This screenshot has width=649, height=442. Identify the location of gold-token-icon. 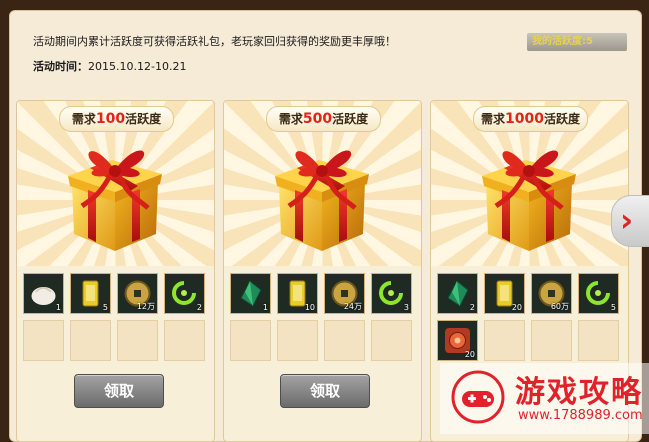
(90, 293).